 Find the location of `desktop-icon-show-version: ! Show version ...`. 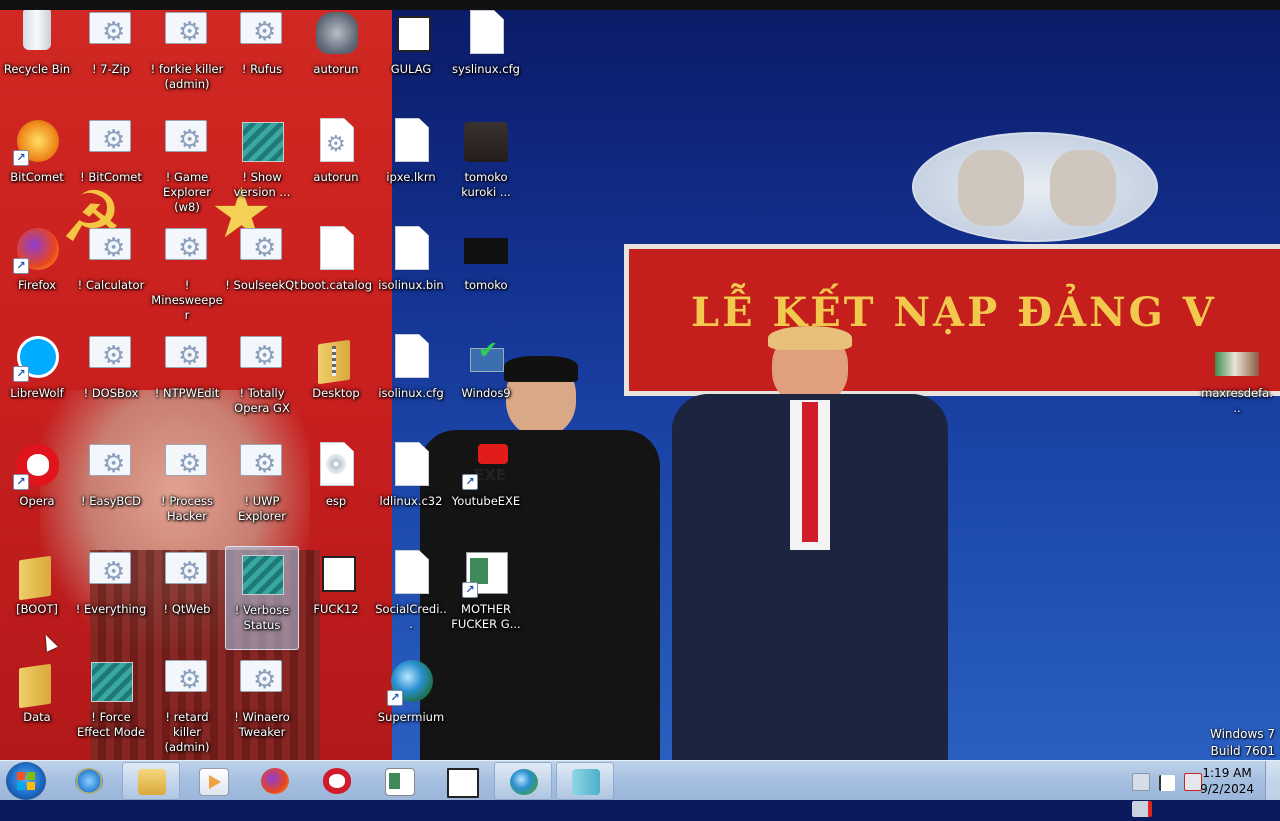

desktop-icon-show-version: ! Show version ... is located at coordinates (262, 166).